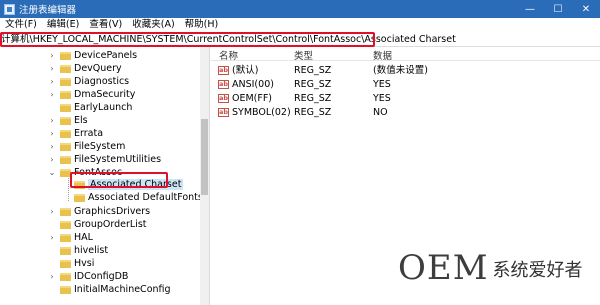 The width and height of the screenshot is (600, 305). What do you see at coordinates (91, 94) in the screenshot?
I see `tree-item: › DmaSecurity` at bounding box center [91, 94].